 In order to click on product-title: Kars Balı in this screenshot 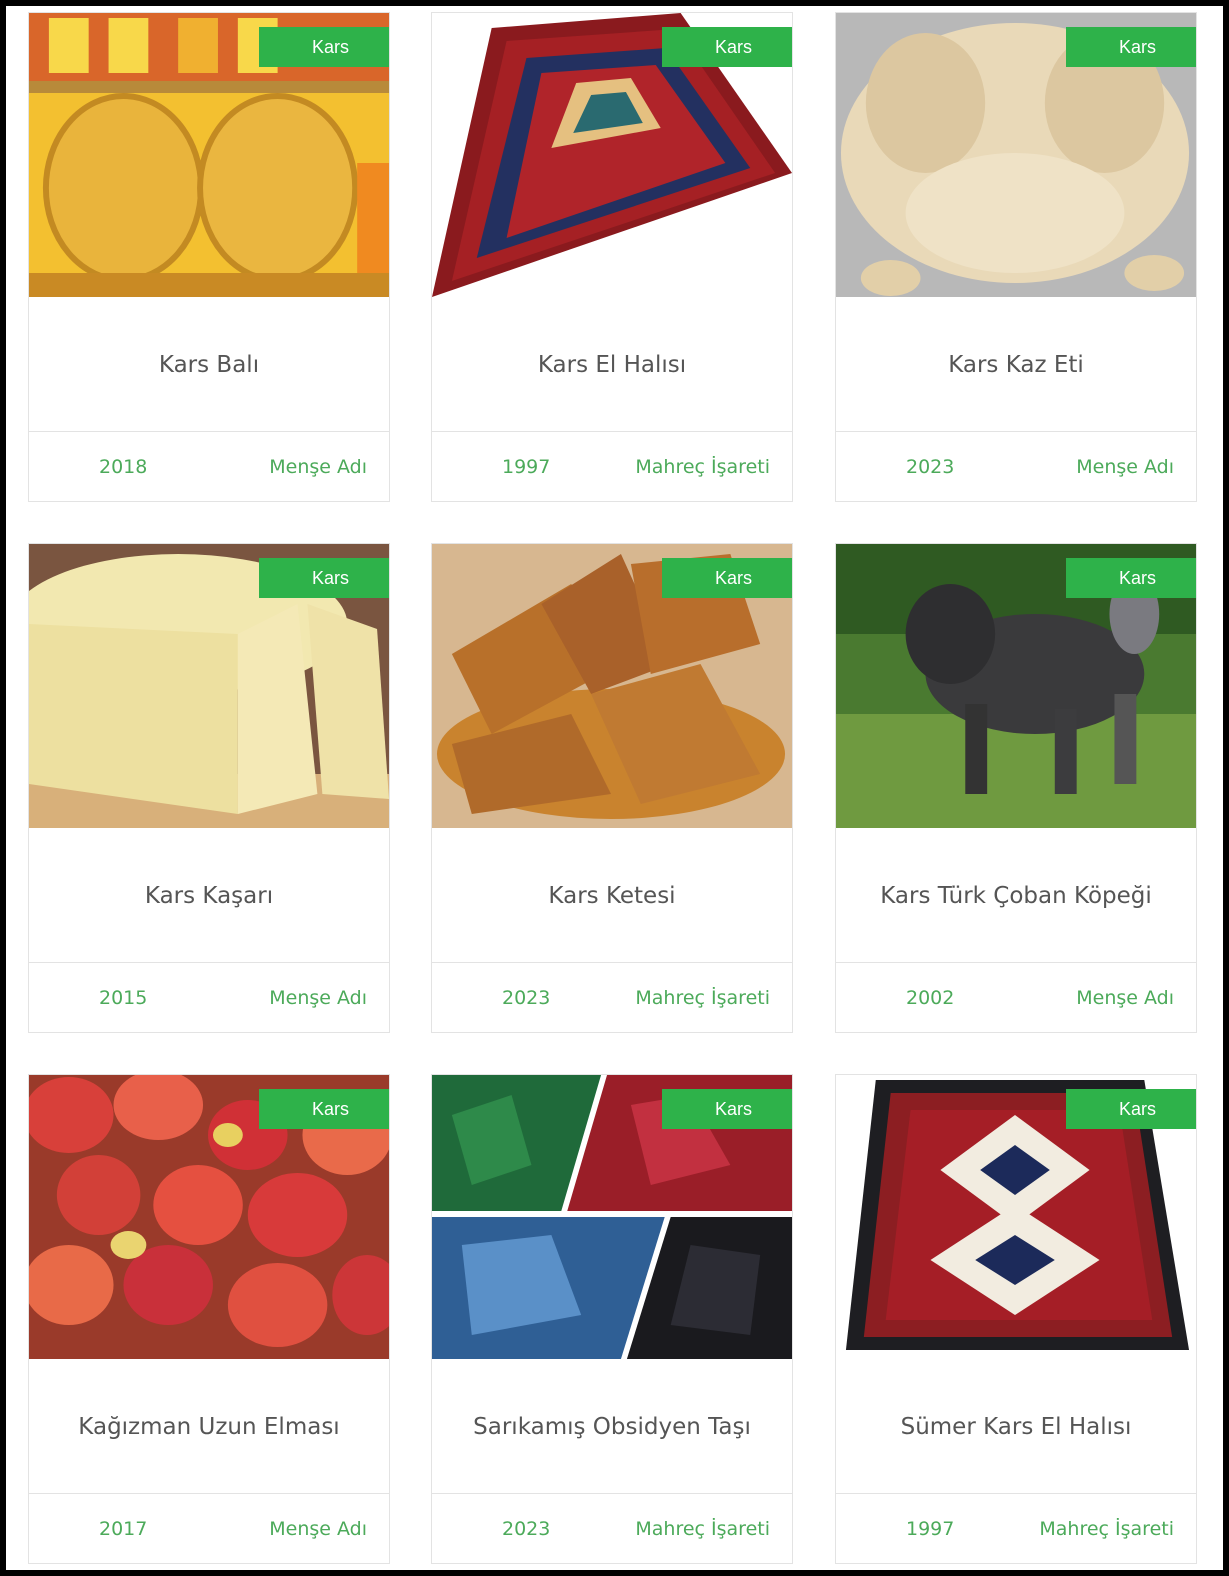, I will do `click(209, 365)`.